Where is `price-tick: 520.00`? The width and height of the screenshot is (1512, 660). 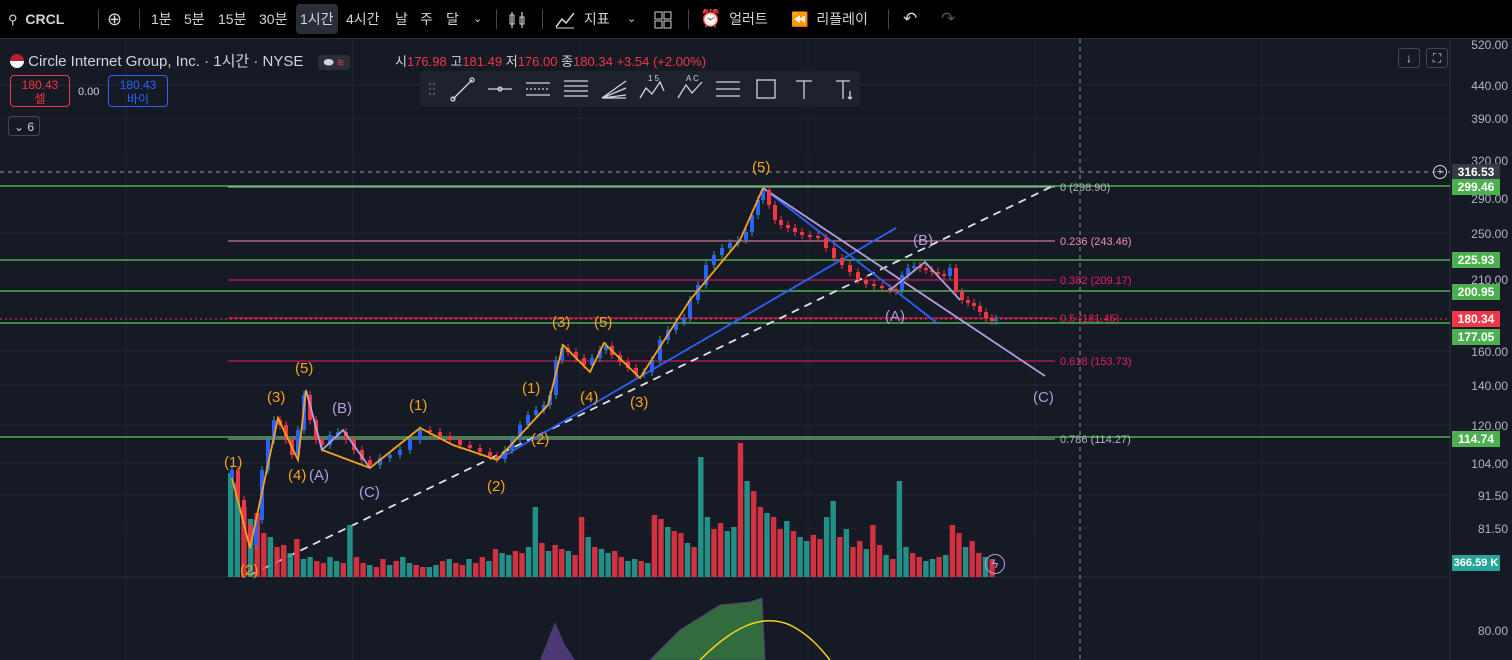 price-tick: 520.00 is located at coordinates (1489, 45).